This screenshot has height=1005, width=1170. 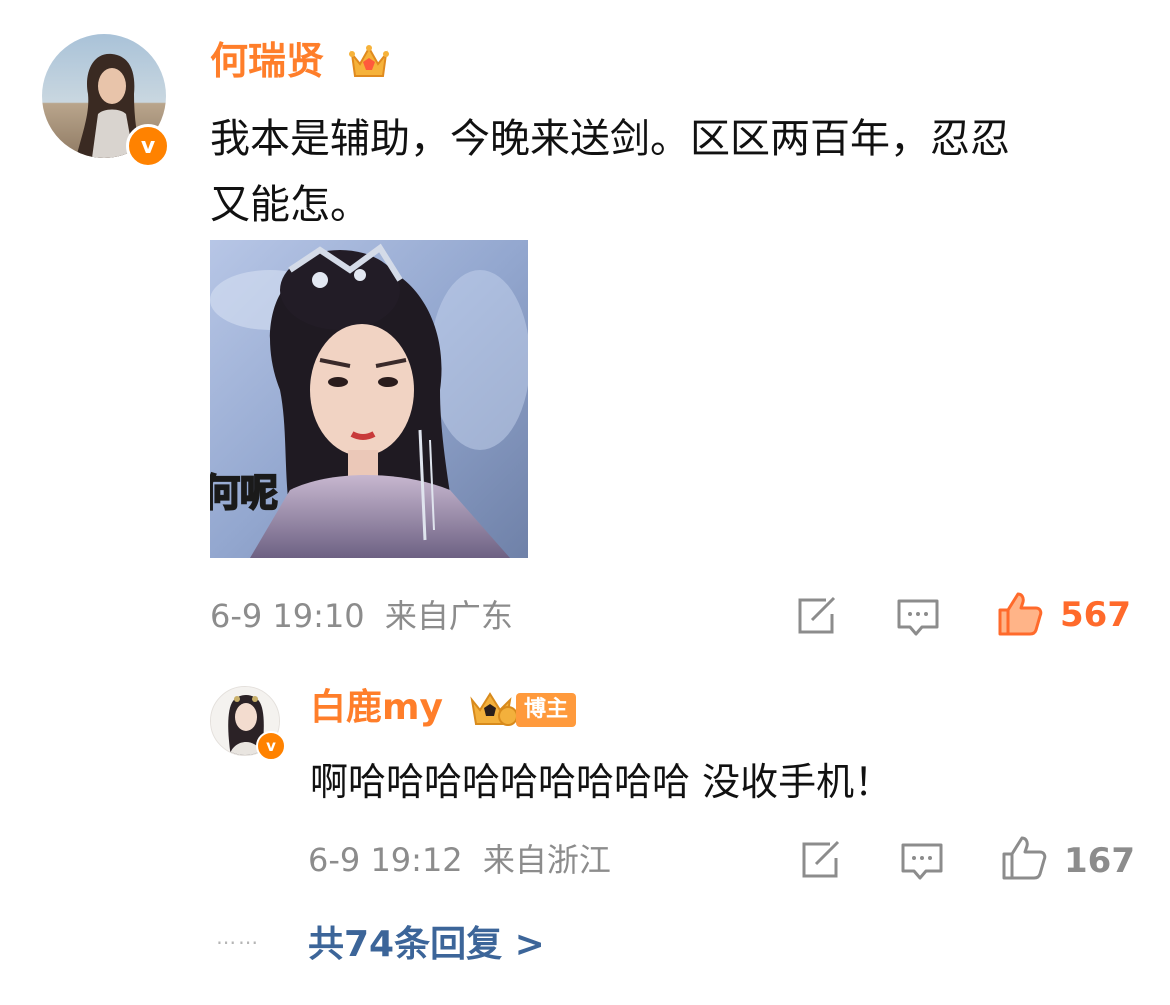 I want to click on reply-repost-icon, so click(x=821, y=862).